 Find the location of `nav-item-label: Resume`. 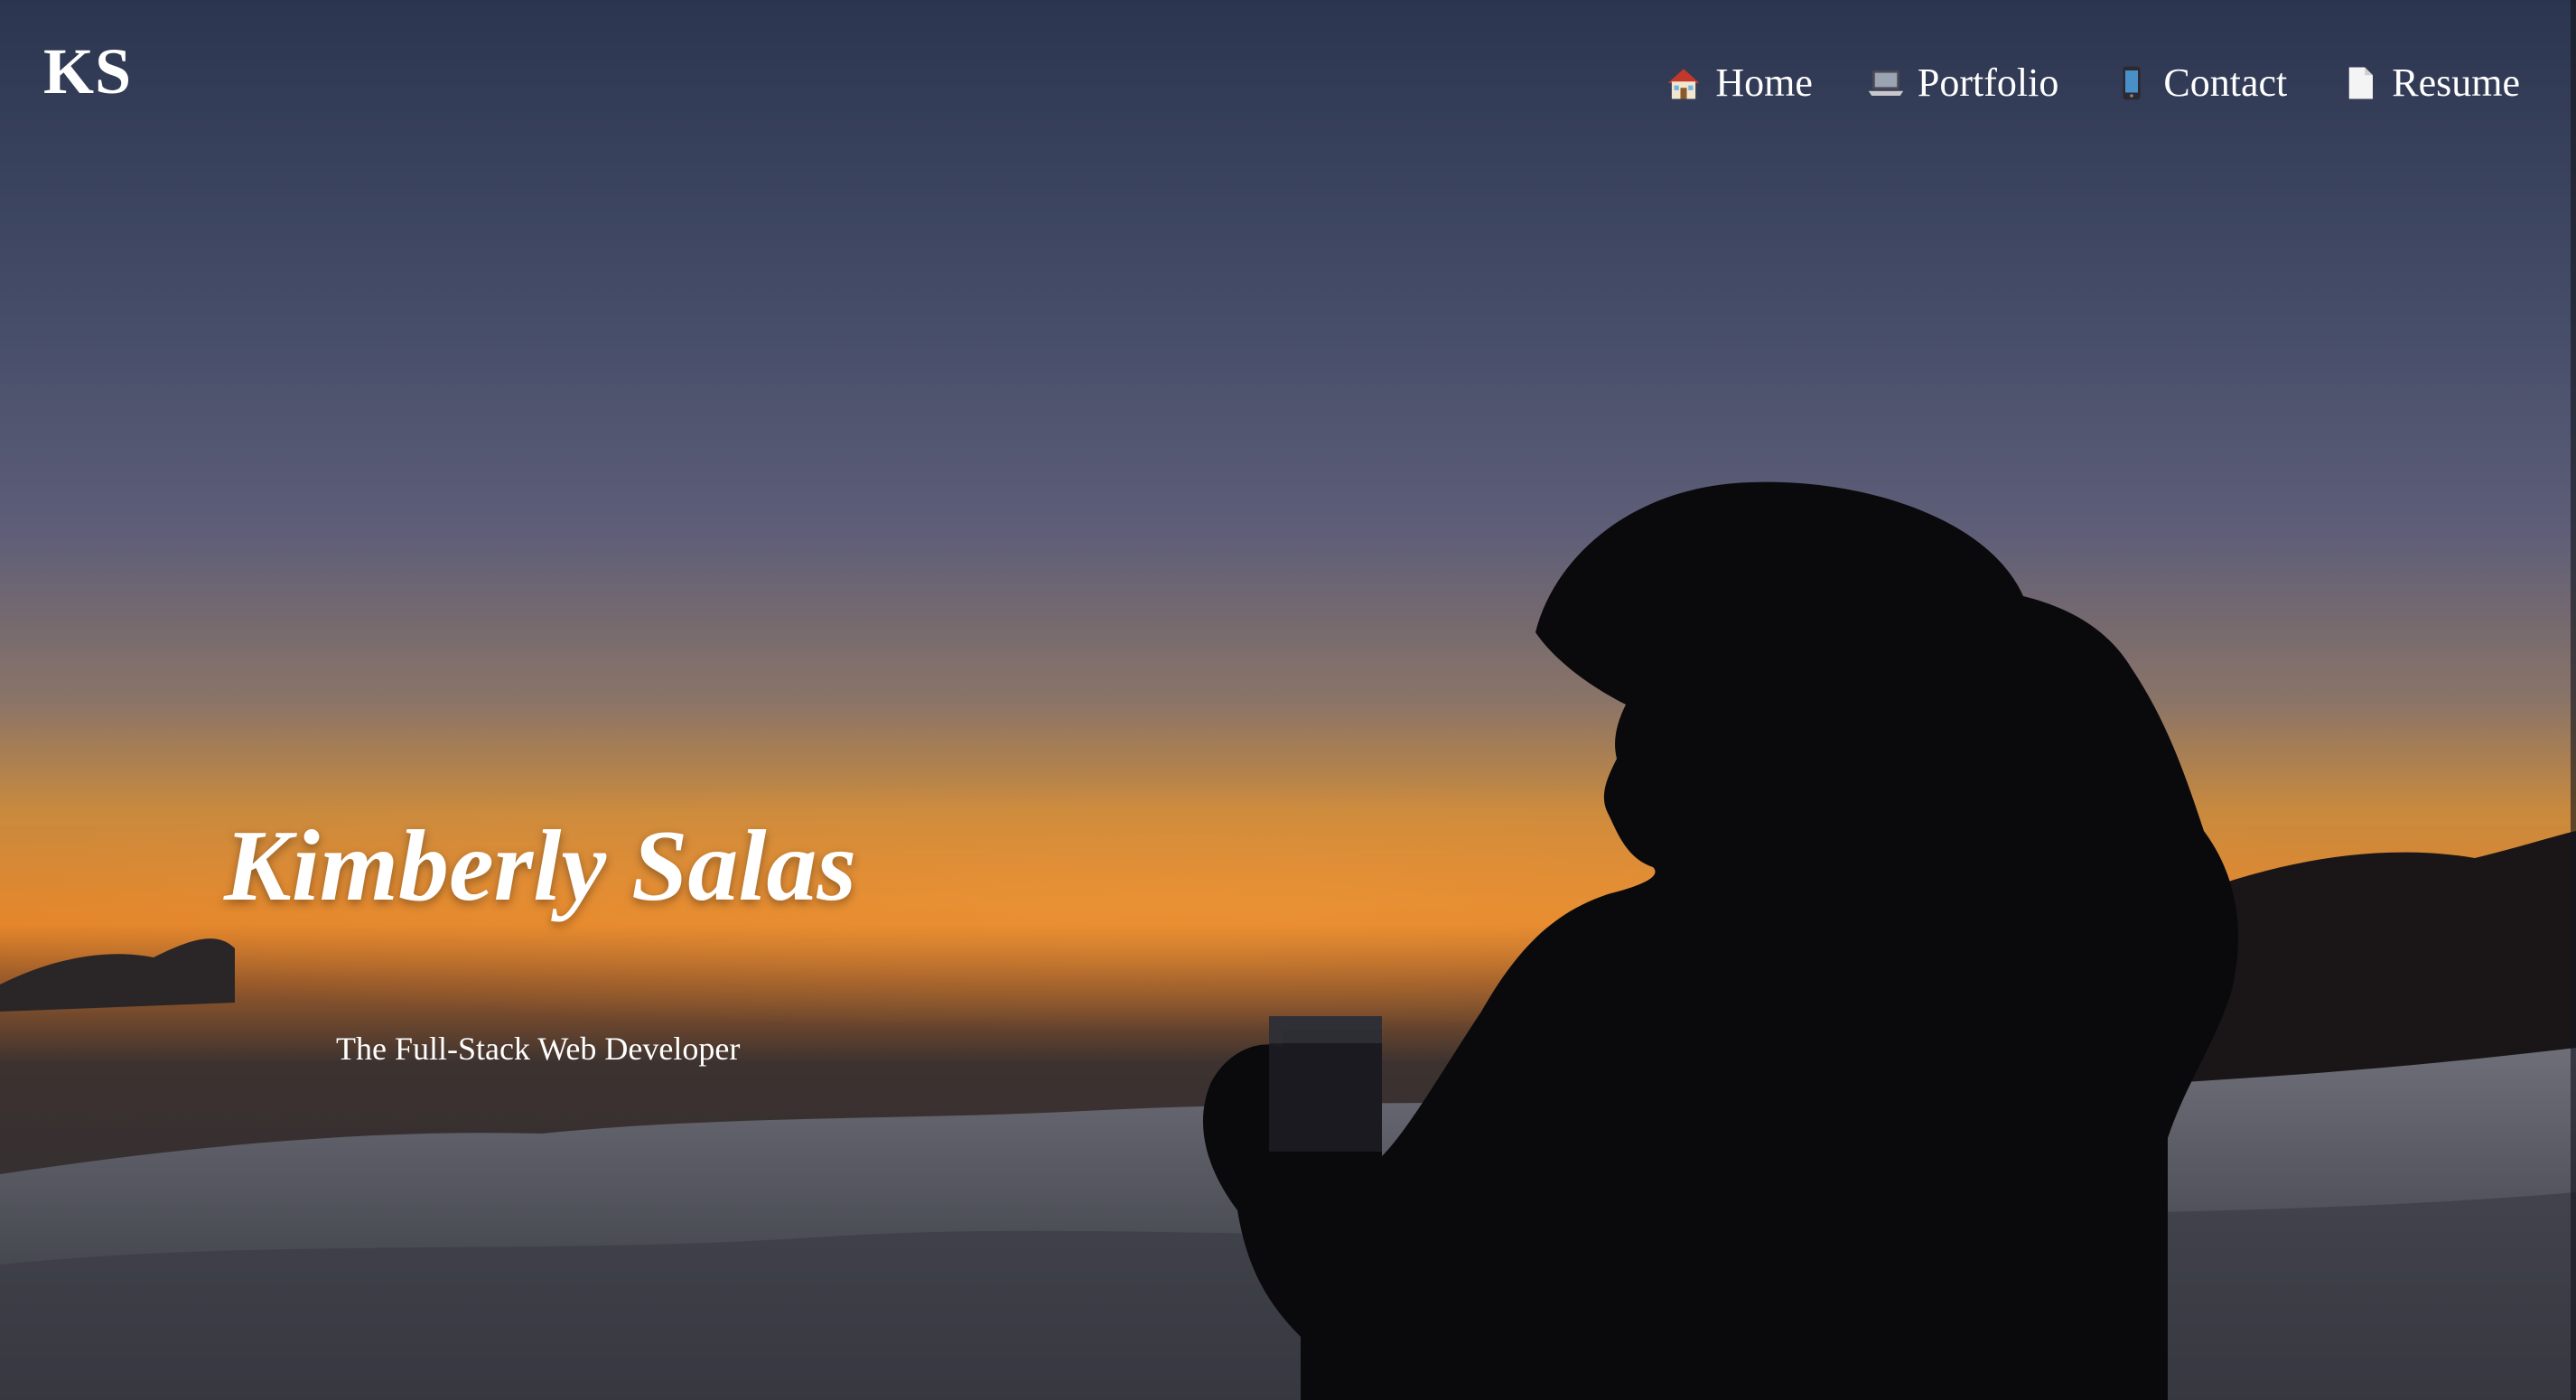

nav-item-label: Resume is located at coordinates (2456, 83).